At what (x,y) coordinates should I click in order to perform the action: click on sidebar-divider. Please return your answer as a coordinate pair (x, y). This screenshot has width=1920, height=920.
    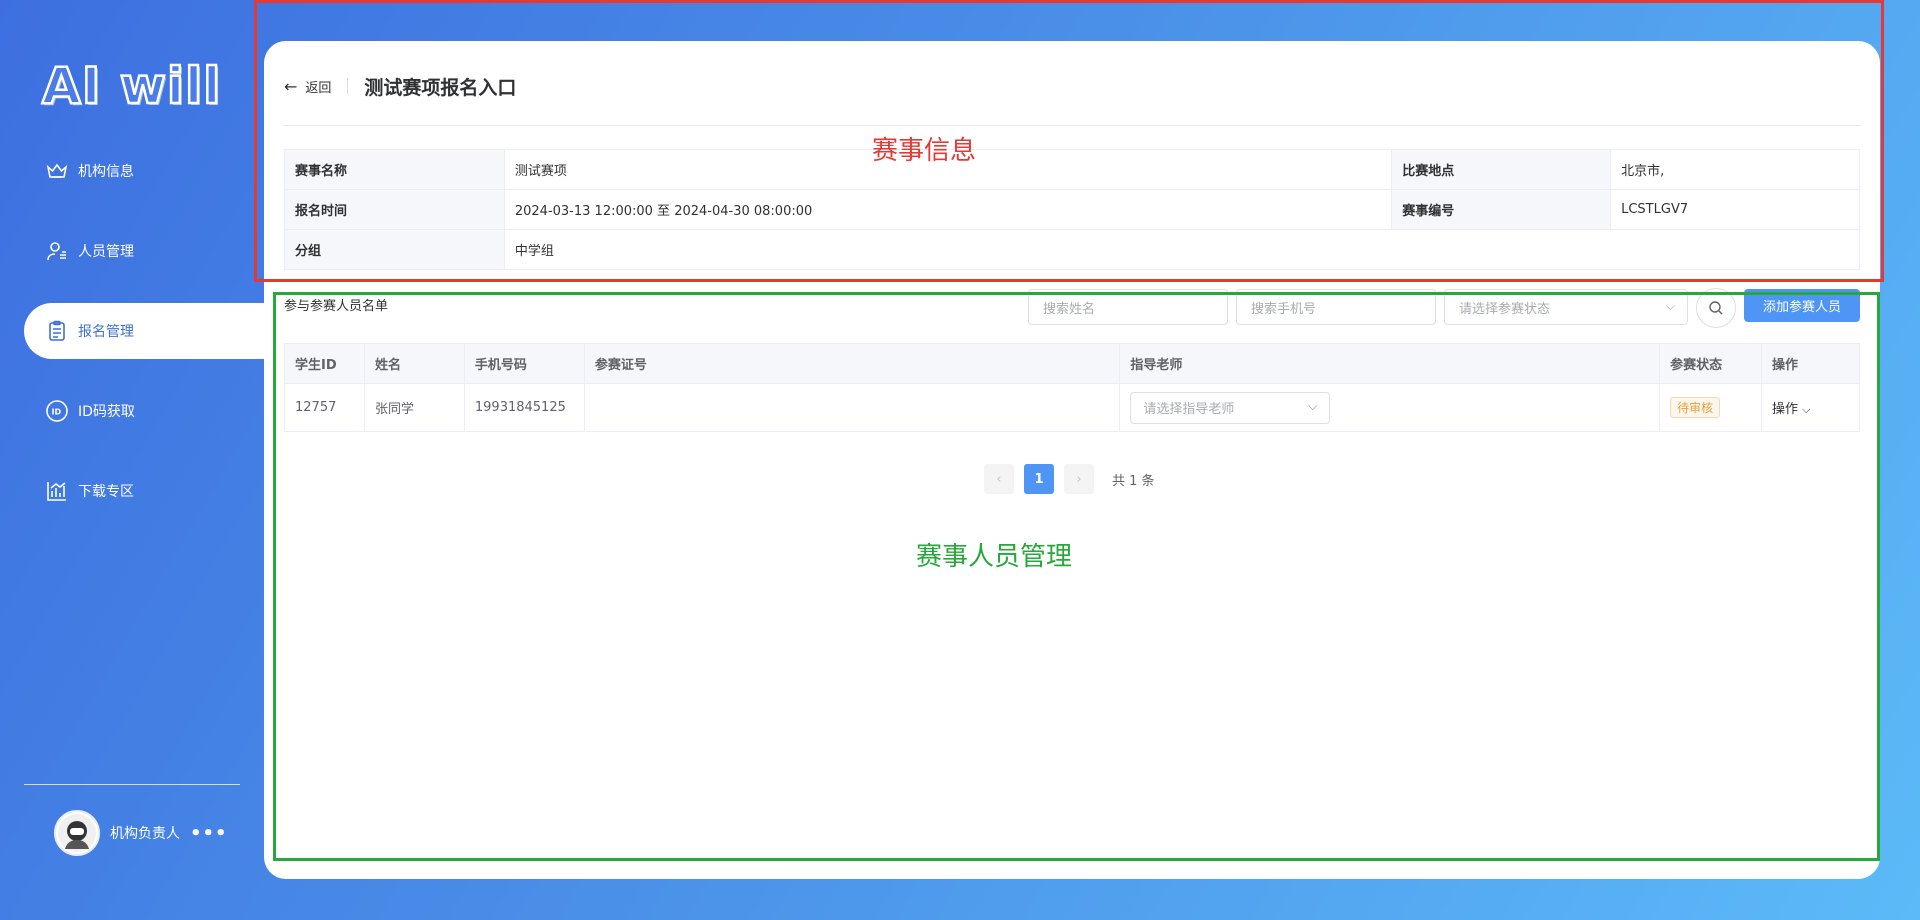
    Looking at the image, I should click on (132, 784).